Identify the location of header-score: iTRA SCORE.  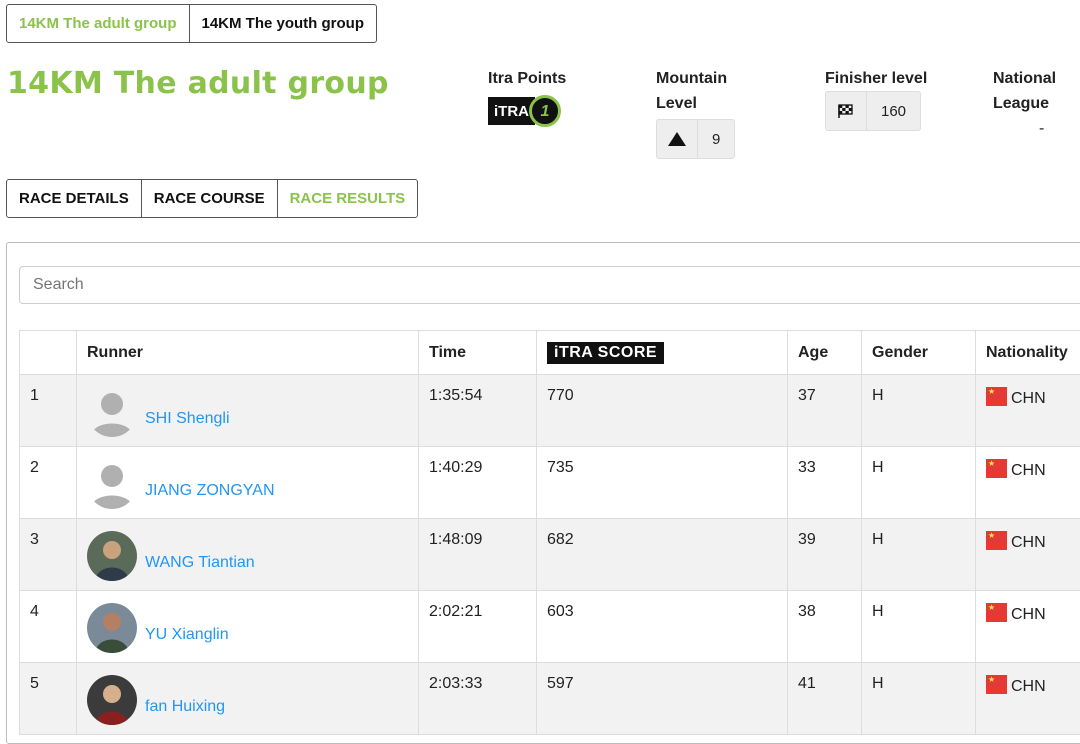
(662, 353).